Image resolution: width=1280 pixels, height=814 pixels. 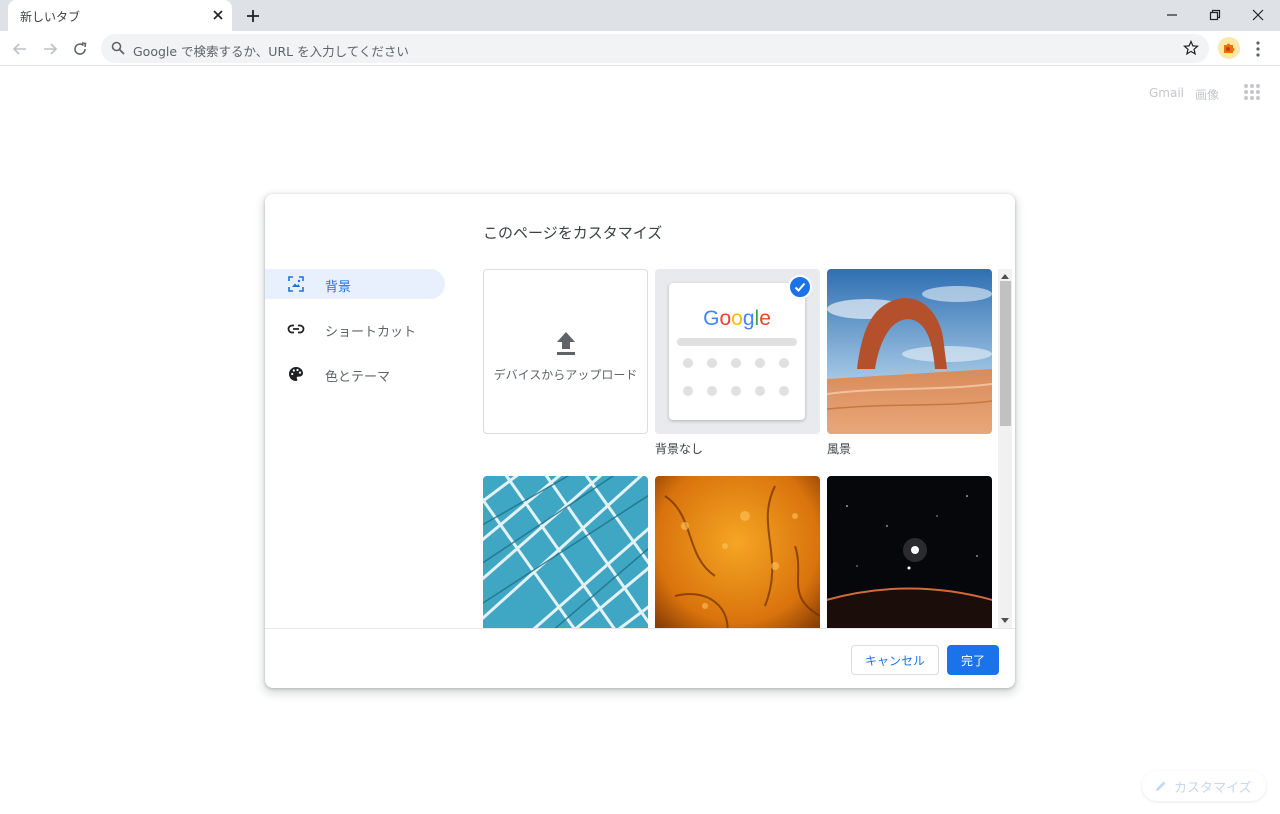 What do you see at coordinates (573, 233) in the screenshot?
I see `dialog-title: このページをカスタマイズ` at bounding box center [573, 233].